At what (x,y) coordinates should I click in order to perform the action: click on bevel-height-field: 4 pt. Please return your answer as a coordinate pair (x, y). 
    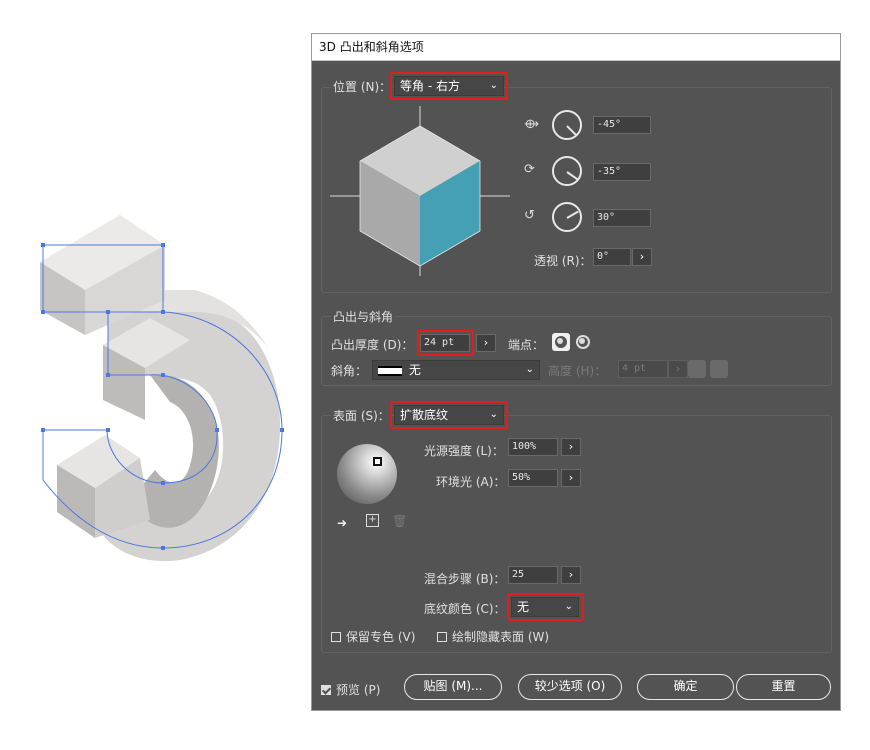
    Looking at the image, I should click on (643, 369).